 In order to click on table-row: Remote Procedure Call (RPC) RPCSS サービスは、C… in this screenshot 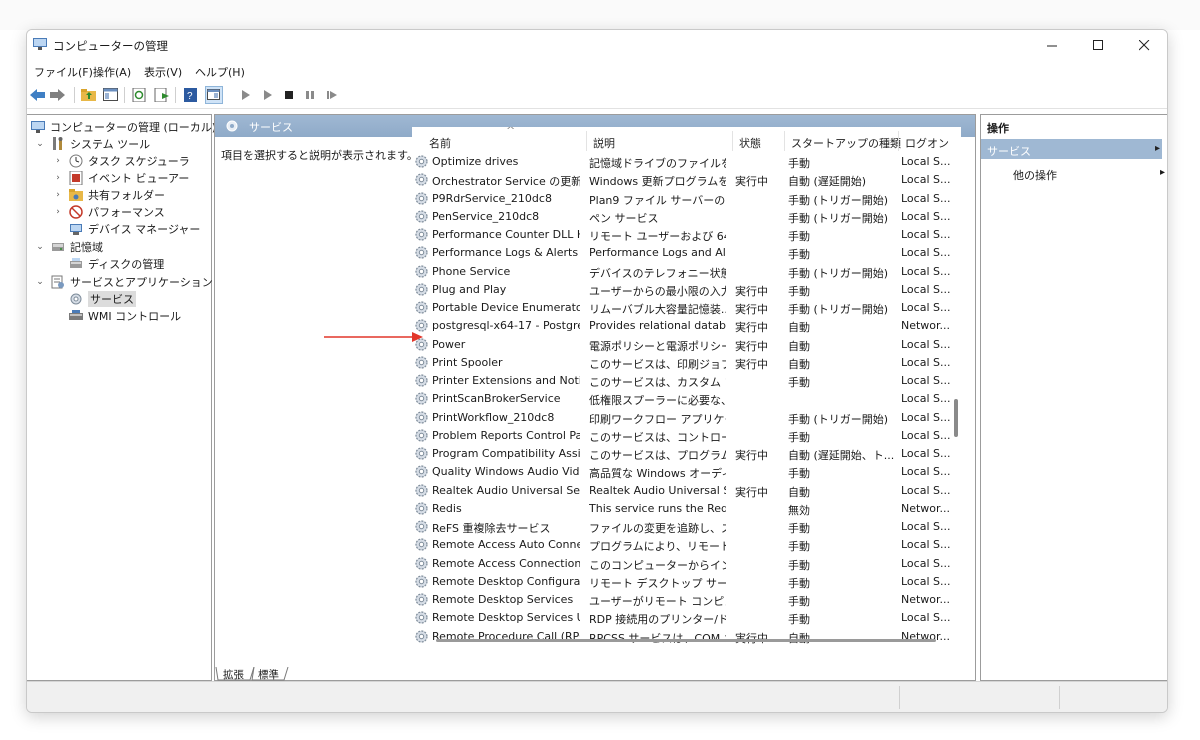, I will do `click(682, 637)`.